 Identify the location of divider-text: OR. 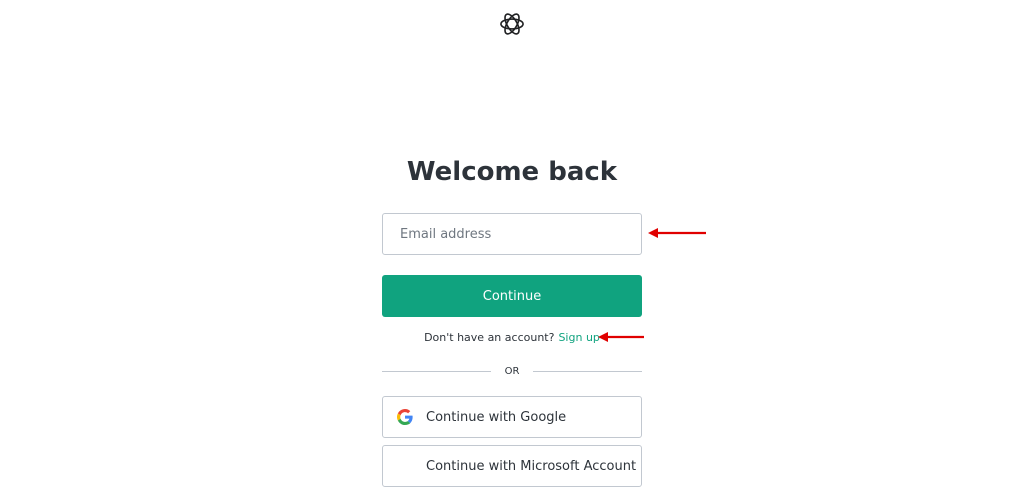
(512, 371).